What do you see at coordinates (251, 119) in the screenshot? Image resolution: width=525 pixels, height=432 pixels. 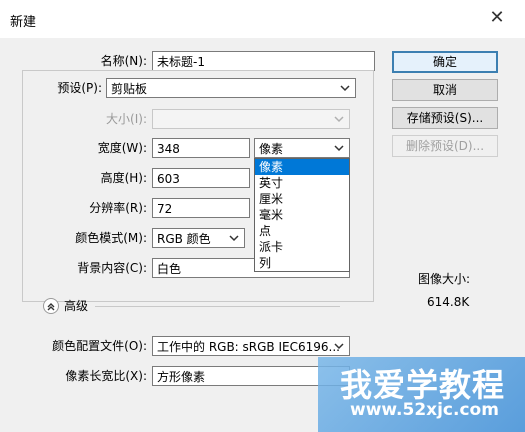 I see `size-select` at bounding box center [251, 119].